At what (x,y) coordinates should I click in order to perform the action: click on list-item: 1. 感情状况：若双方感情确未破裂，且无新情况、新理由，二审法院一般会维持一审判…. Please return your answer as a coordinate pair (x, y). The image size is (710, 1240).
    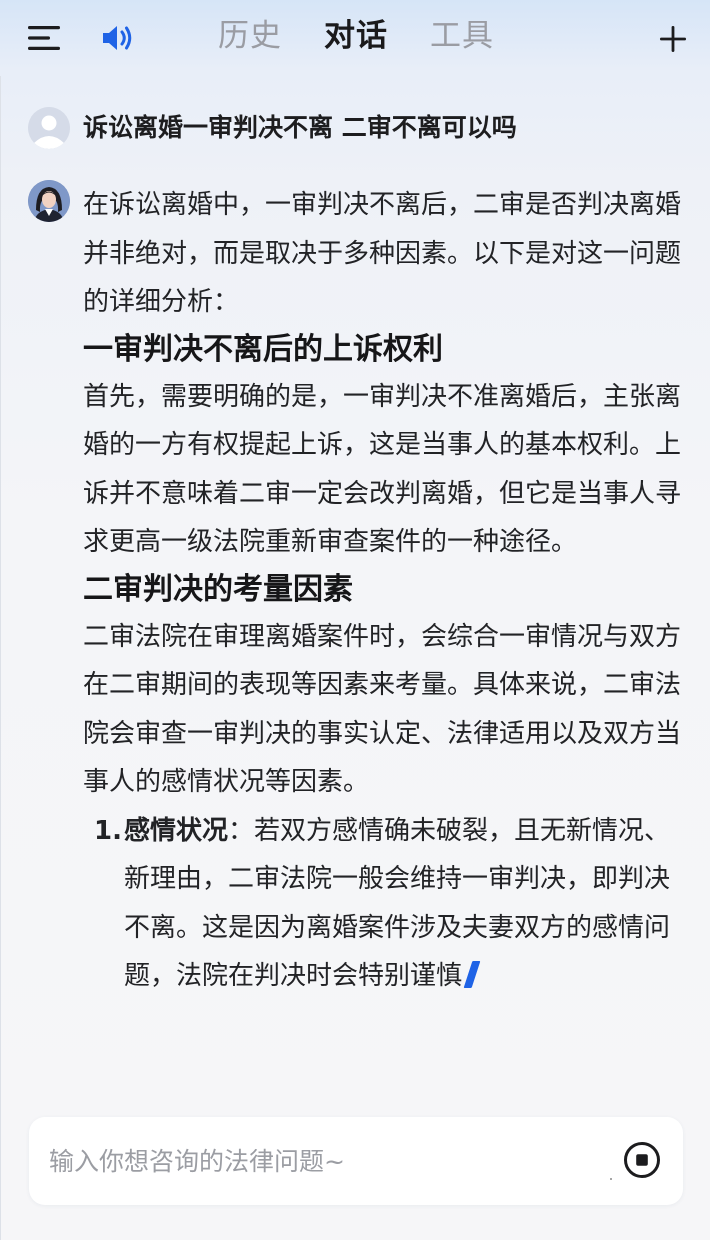
    Looking at the image, I should click on (383, 904).